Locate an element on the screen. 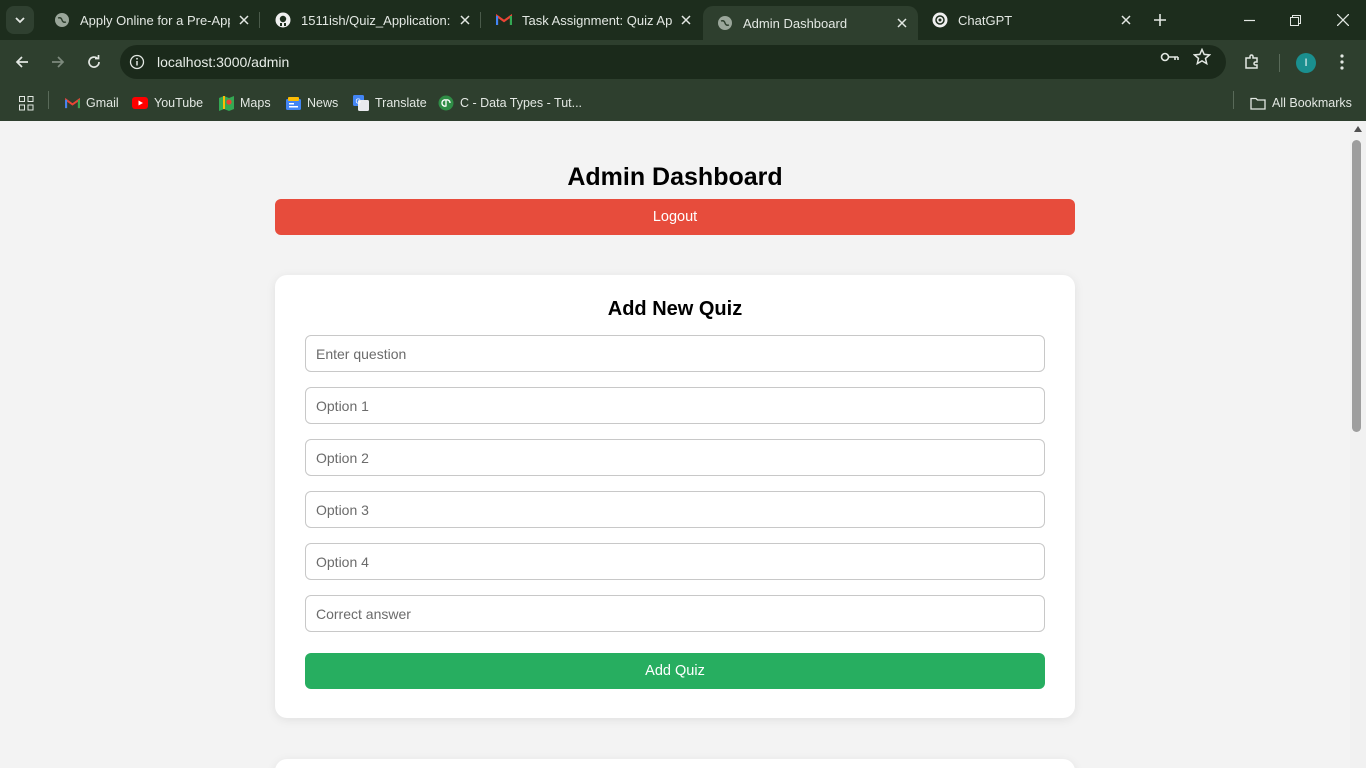 Image resolution: width=1366 pixels, height=768 pixels. page-title: Admin Dashboard is located at coordinates (675, 177).